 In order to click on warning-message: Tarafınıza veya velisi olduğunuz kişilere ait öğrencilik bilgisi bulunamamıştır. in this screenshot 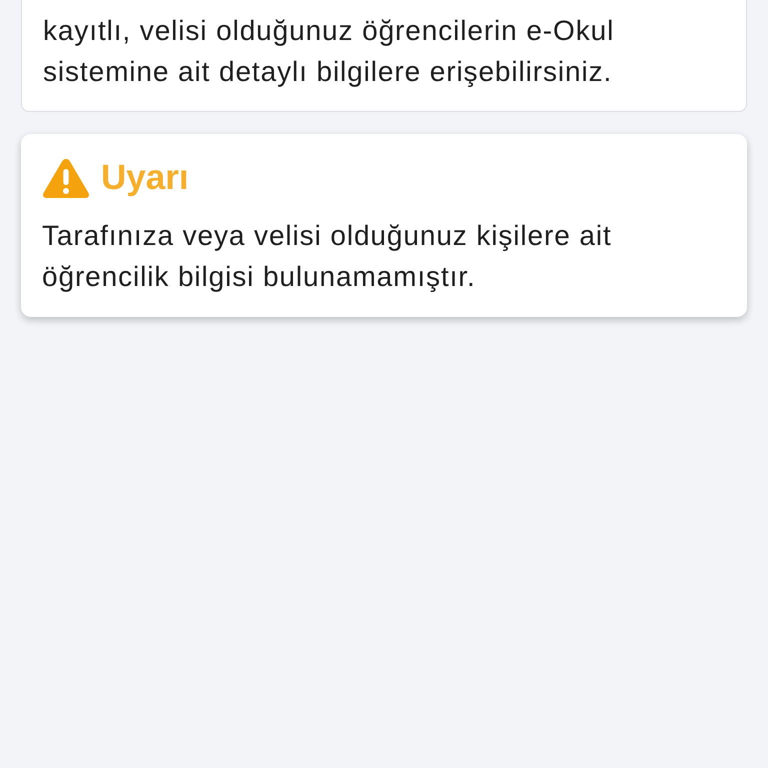, I will do `click(327, 256)`.